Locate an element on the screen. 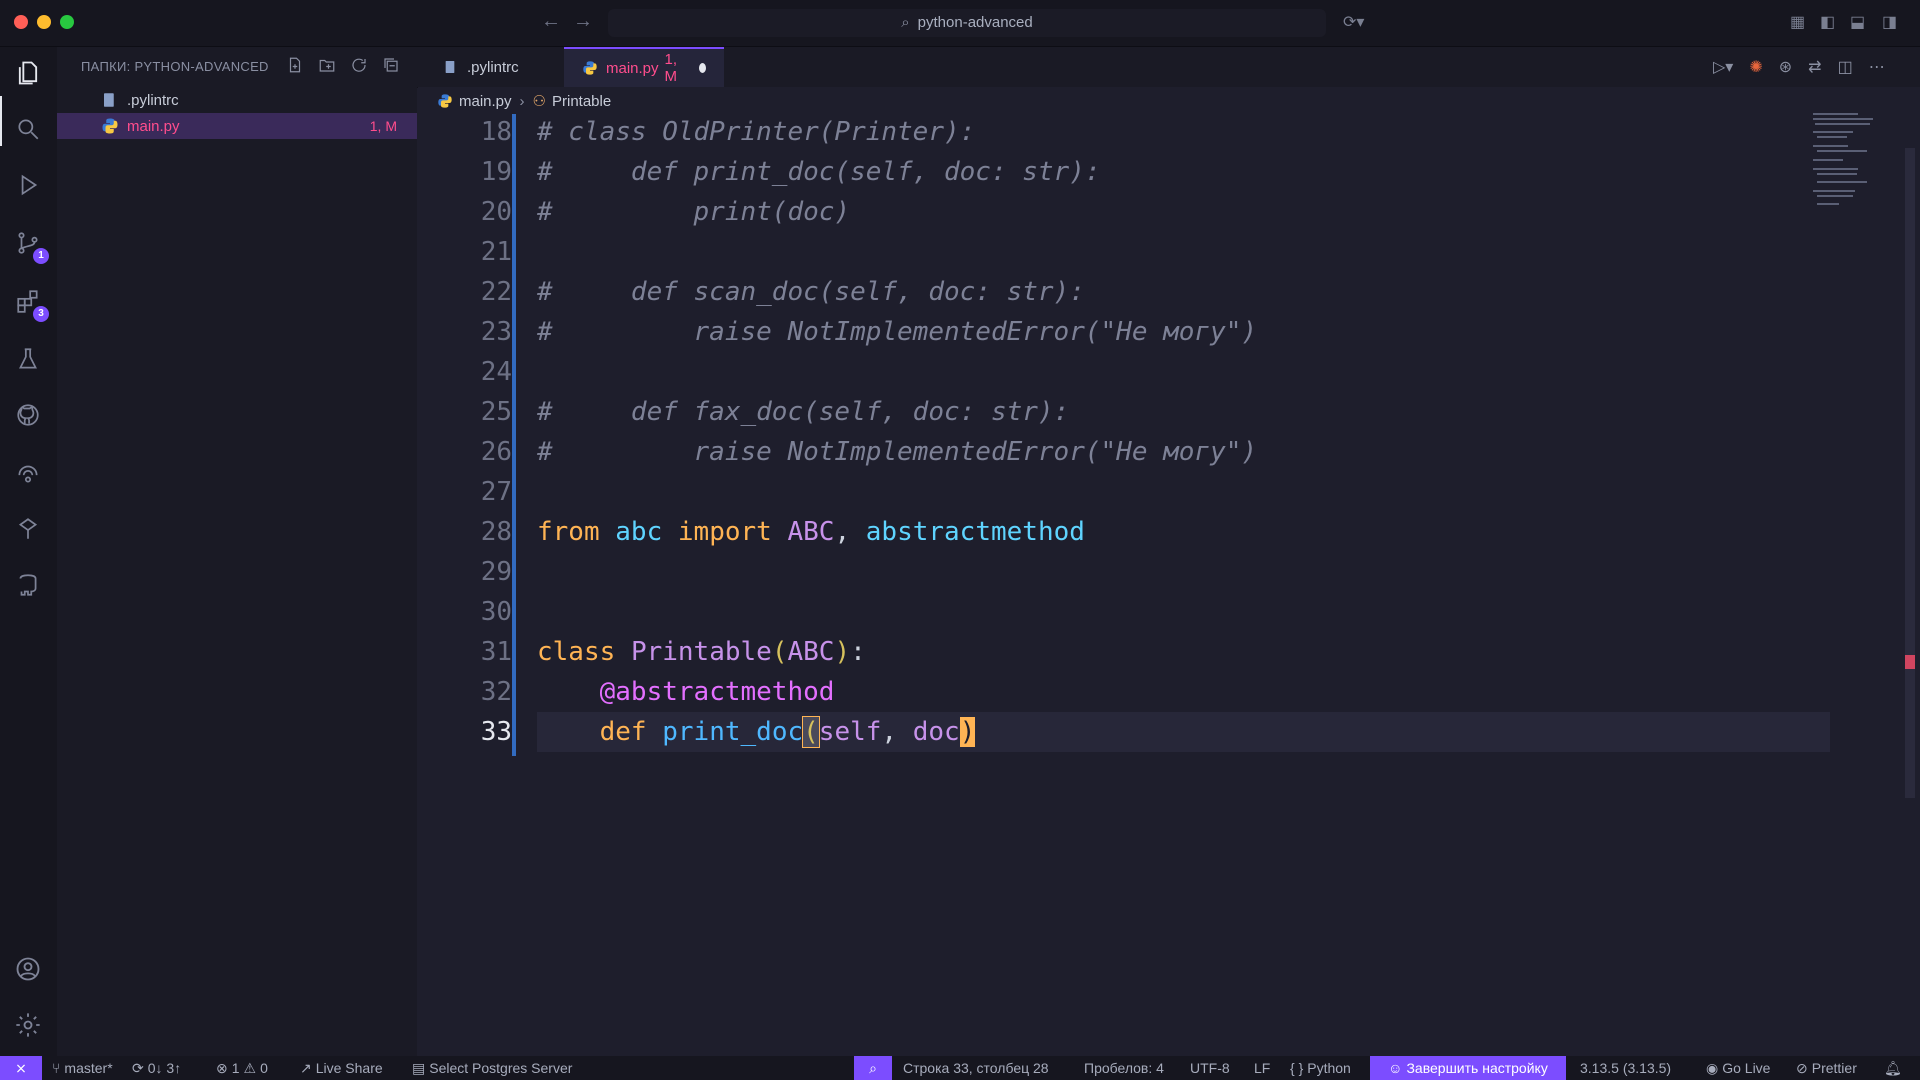 This screenshot has height=1080, width=1920. problems-indicator: ⊗ 1 ⚠ 0 is located at coordinates (242, 1068).